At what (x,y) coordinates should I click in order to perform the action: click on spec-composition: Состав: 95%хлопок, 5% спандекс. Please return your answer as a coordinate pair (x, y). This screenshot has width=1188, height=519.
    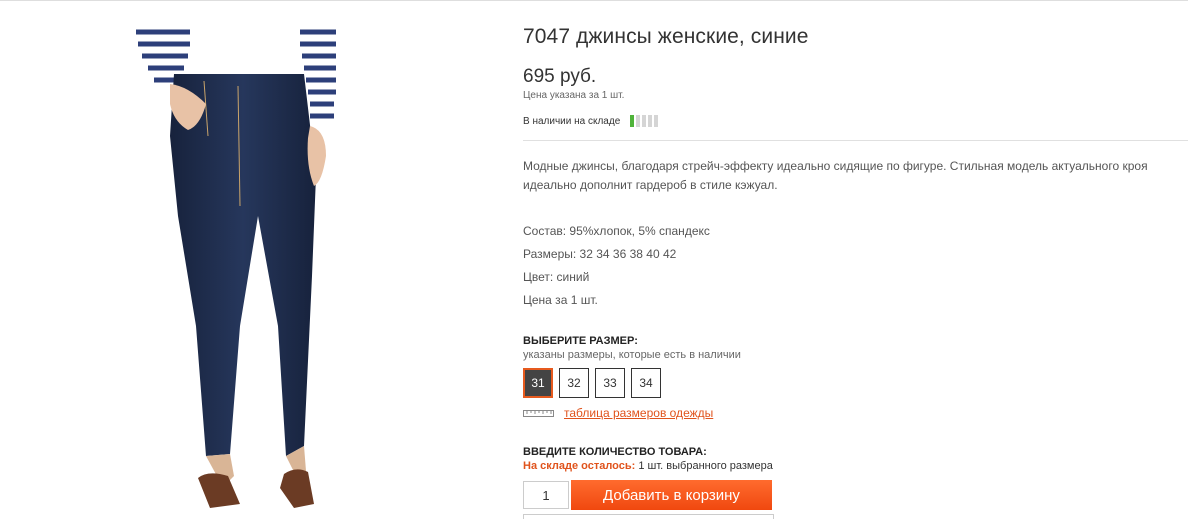
    Looking at the image, I should click on (616, 231).